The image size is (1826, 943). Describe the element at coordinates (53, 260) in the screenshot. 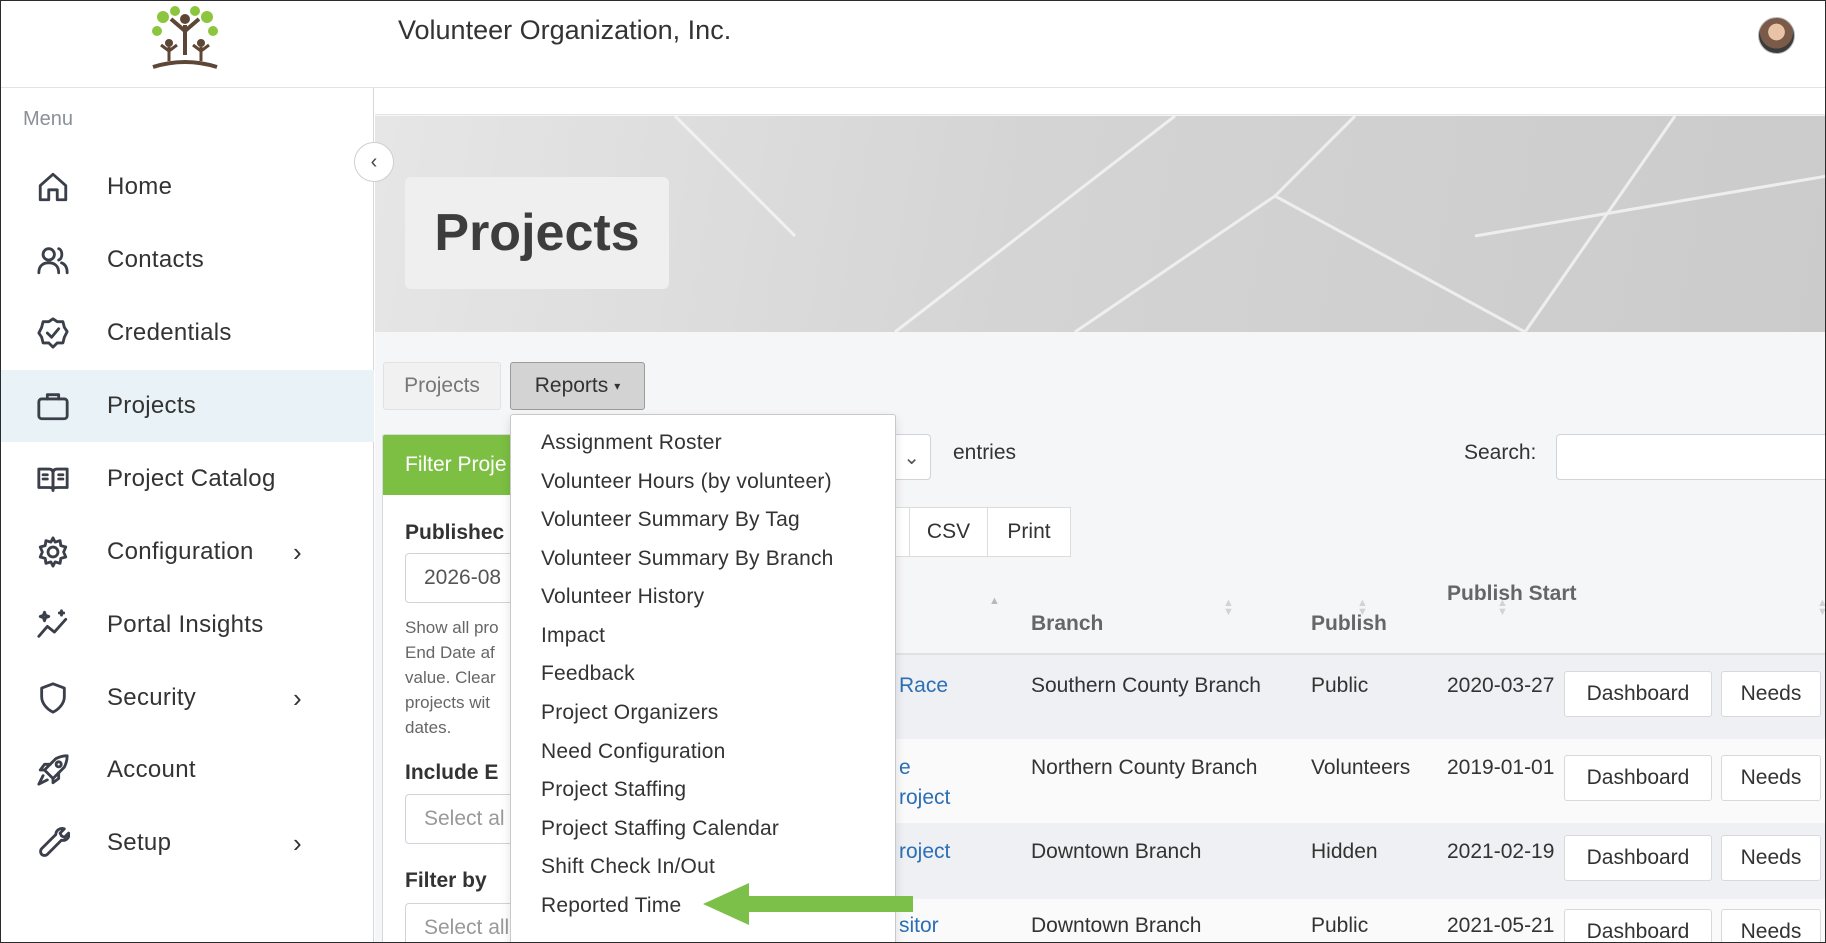

I see `users-icon` at that location.